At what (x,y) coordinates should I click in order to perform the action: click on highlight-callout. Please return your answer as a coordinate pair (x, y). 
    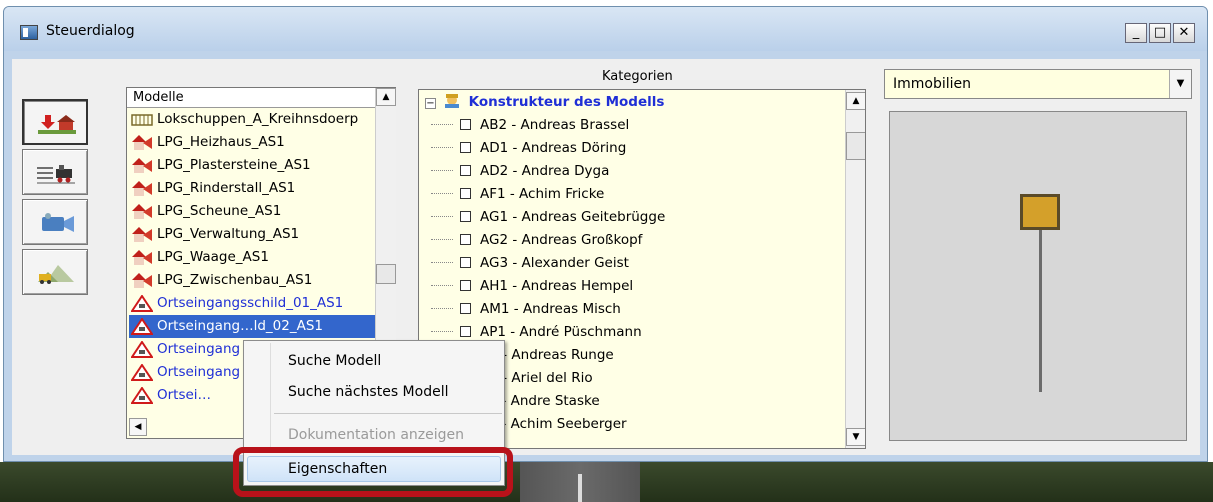
    Looking at the image, I should click on (373, 472).